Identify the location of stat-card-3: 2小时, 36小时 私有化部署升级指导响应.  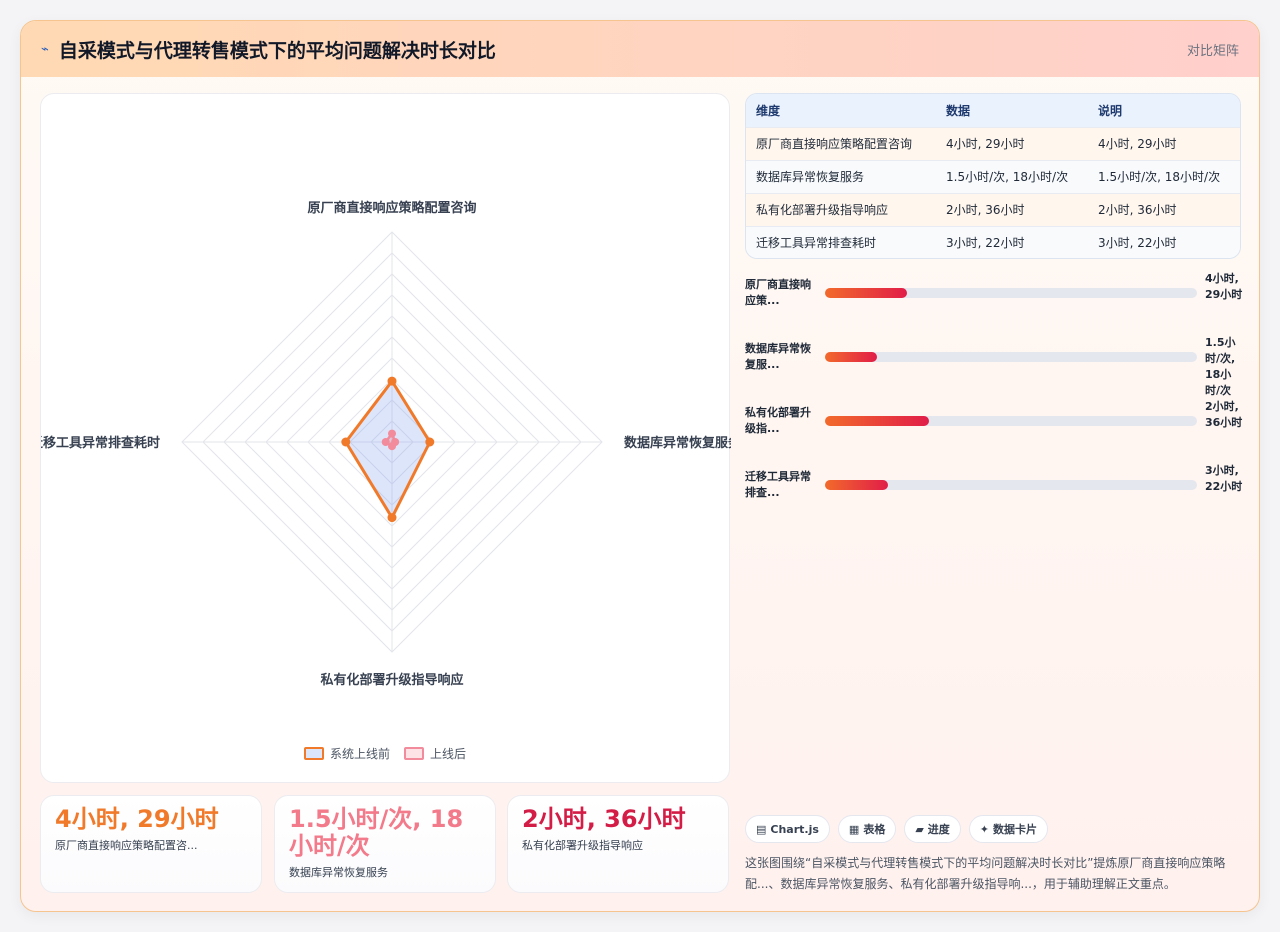
(618, 844).